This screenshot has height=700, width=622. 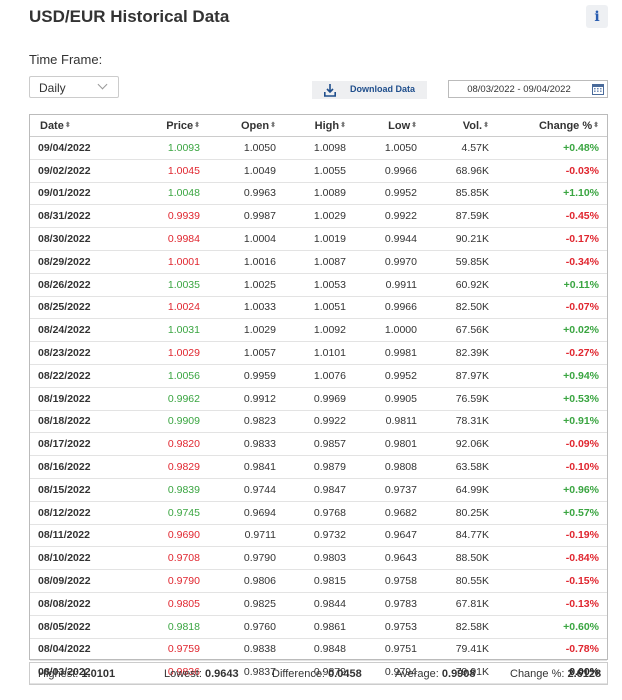 What do you see at coordinates (381, 444) in the screenshot?
I see `cell-low: 0.9801` at bounding box center [381, 444].